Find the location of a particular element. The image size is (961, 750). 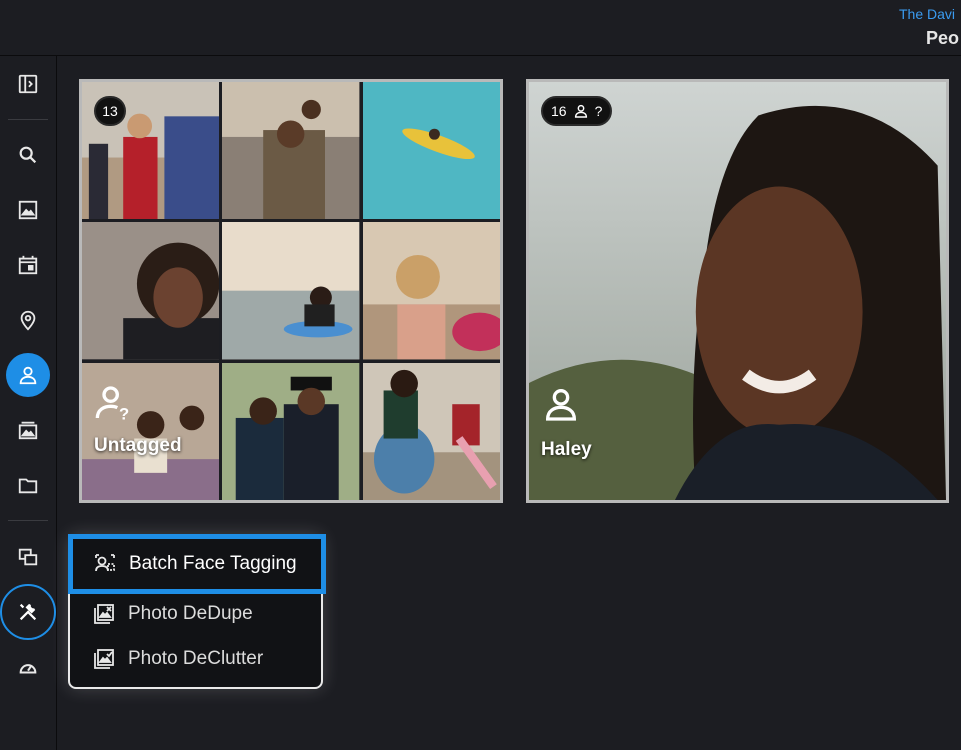

person-question-icon: ? is located at coordinates (112, 404).